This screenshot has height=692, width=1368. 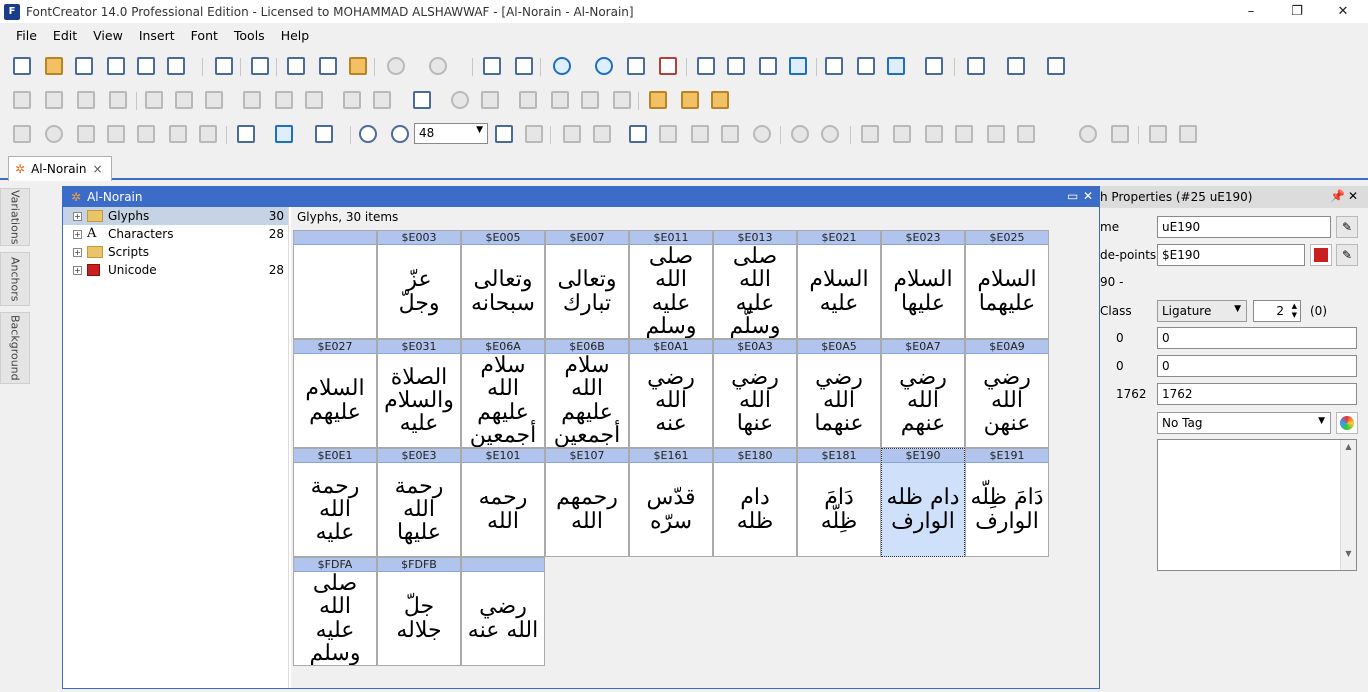 What do you see at coordinates (1321, 255) in the screenshot?
I see `unicode-icon` at bounding box center [1321, 255].